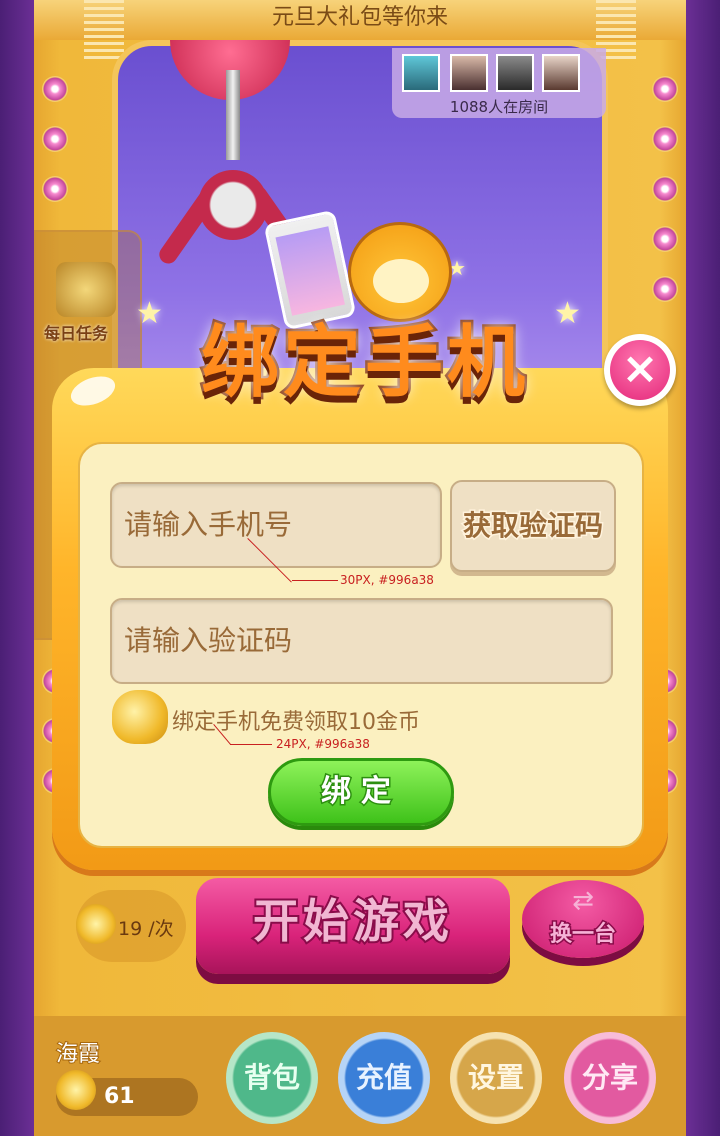 The image size is (720, 1136). Describe the element at coordinates (86, 289) in the screenshot. I see `task-scroll-icon` at that location.